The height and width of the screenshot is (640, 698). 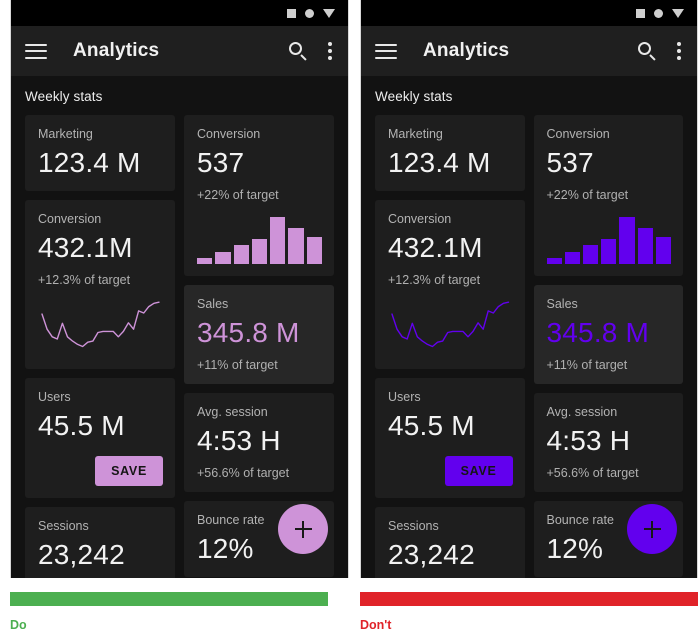 I want to click on dont-verdict-bar, so click(x=529, y=599).